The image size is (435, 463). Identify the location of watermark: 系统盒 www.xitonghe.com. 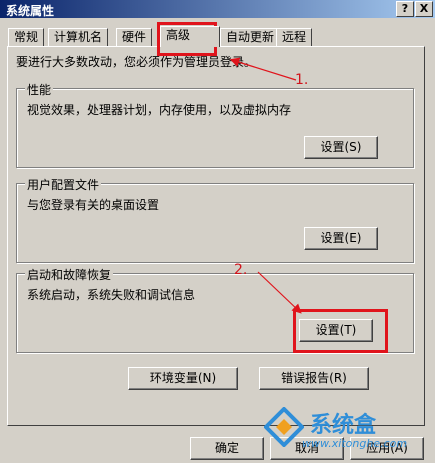
(347, 430).